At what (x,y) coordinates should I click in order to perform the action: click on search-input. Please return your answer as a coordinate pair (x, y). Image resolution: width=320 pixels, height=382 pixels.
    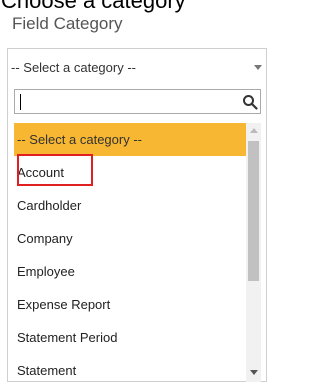
    Looking at the image, I should click on (125, 101).